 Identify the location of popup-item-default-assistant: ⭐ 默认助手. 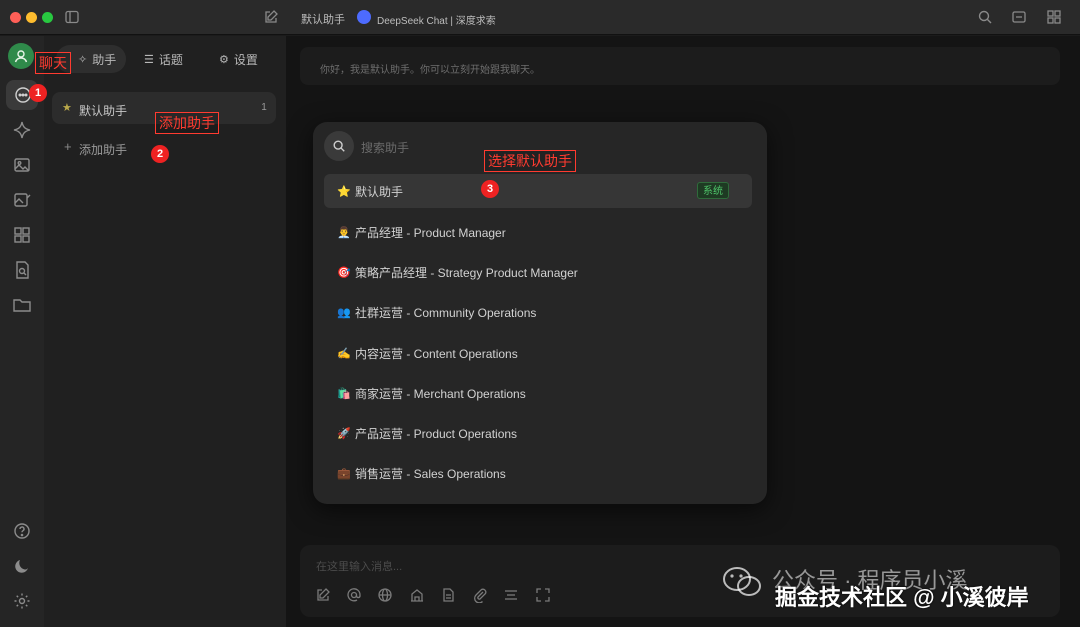
(370, 191).